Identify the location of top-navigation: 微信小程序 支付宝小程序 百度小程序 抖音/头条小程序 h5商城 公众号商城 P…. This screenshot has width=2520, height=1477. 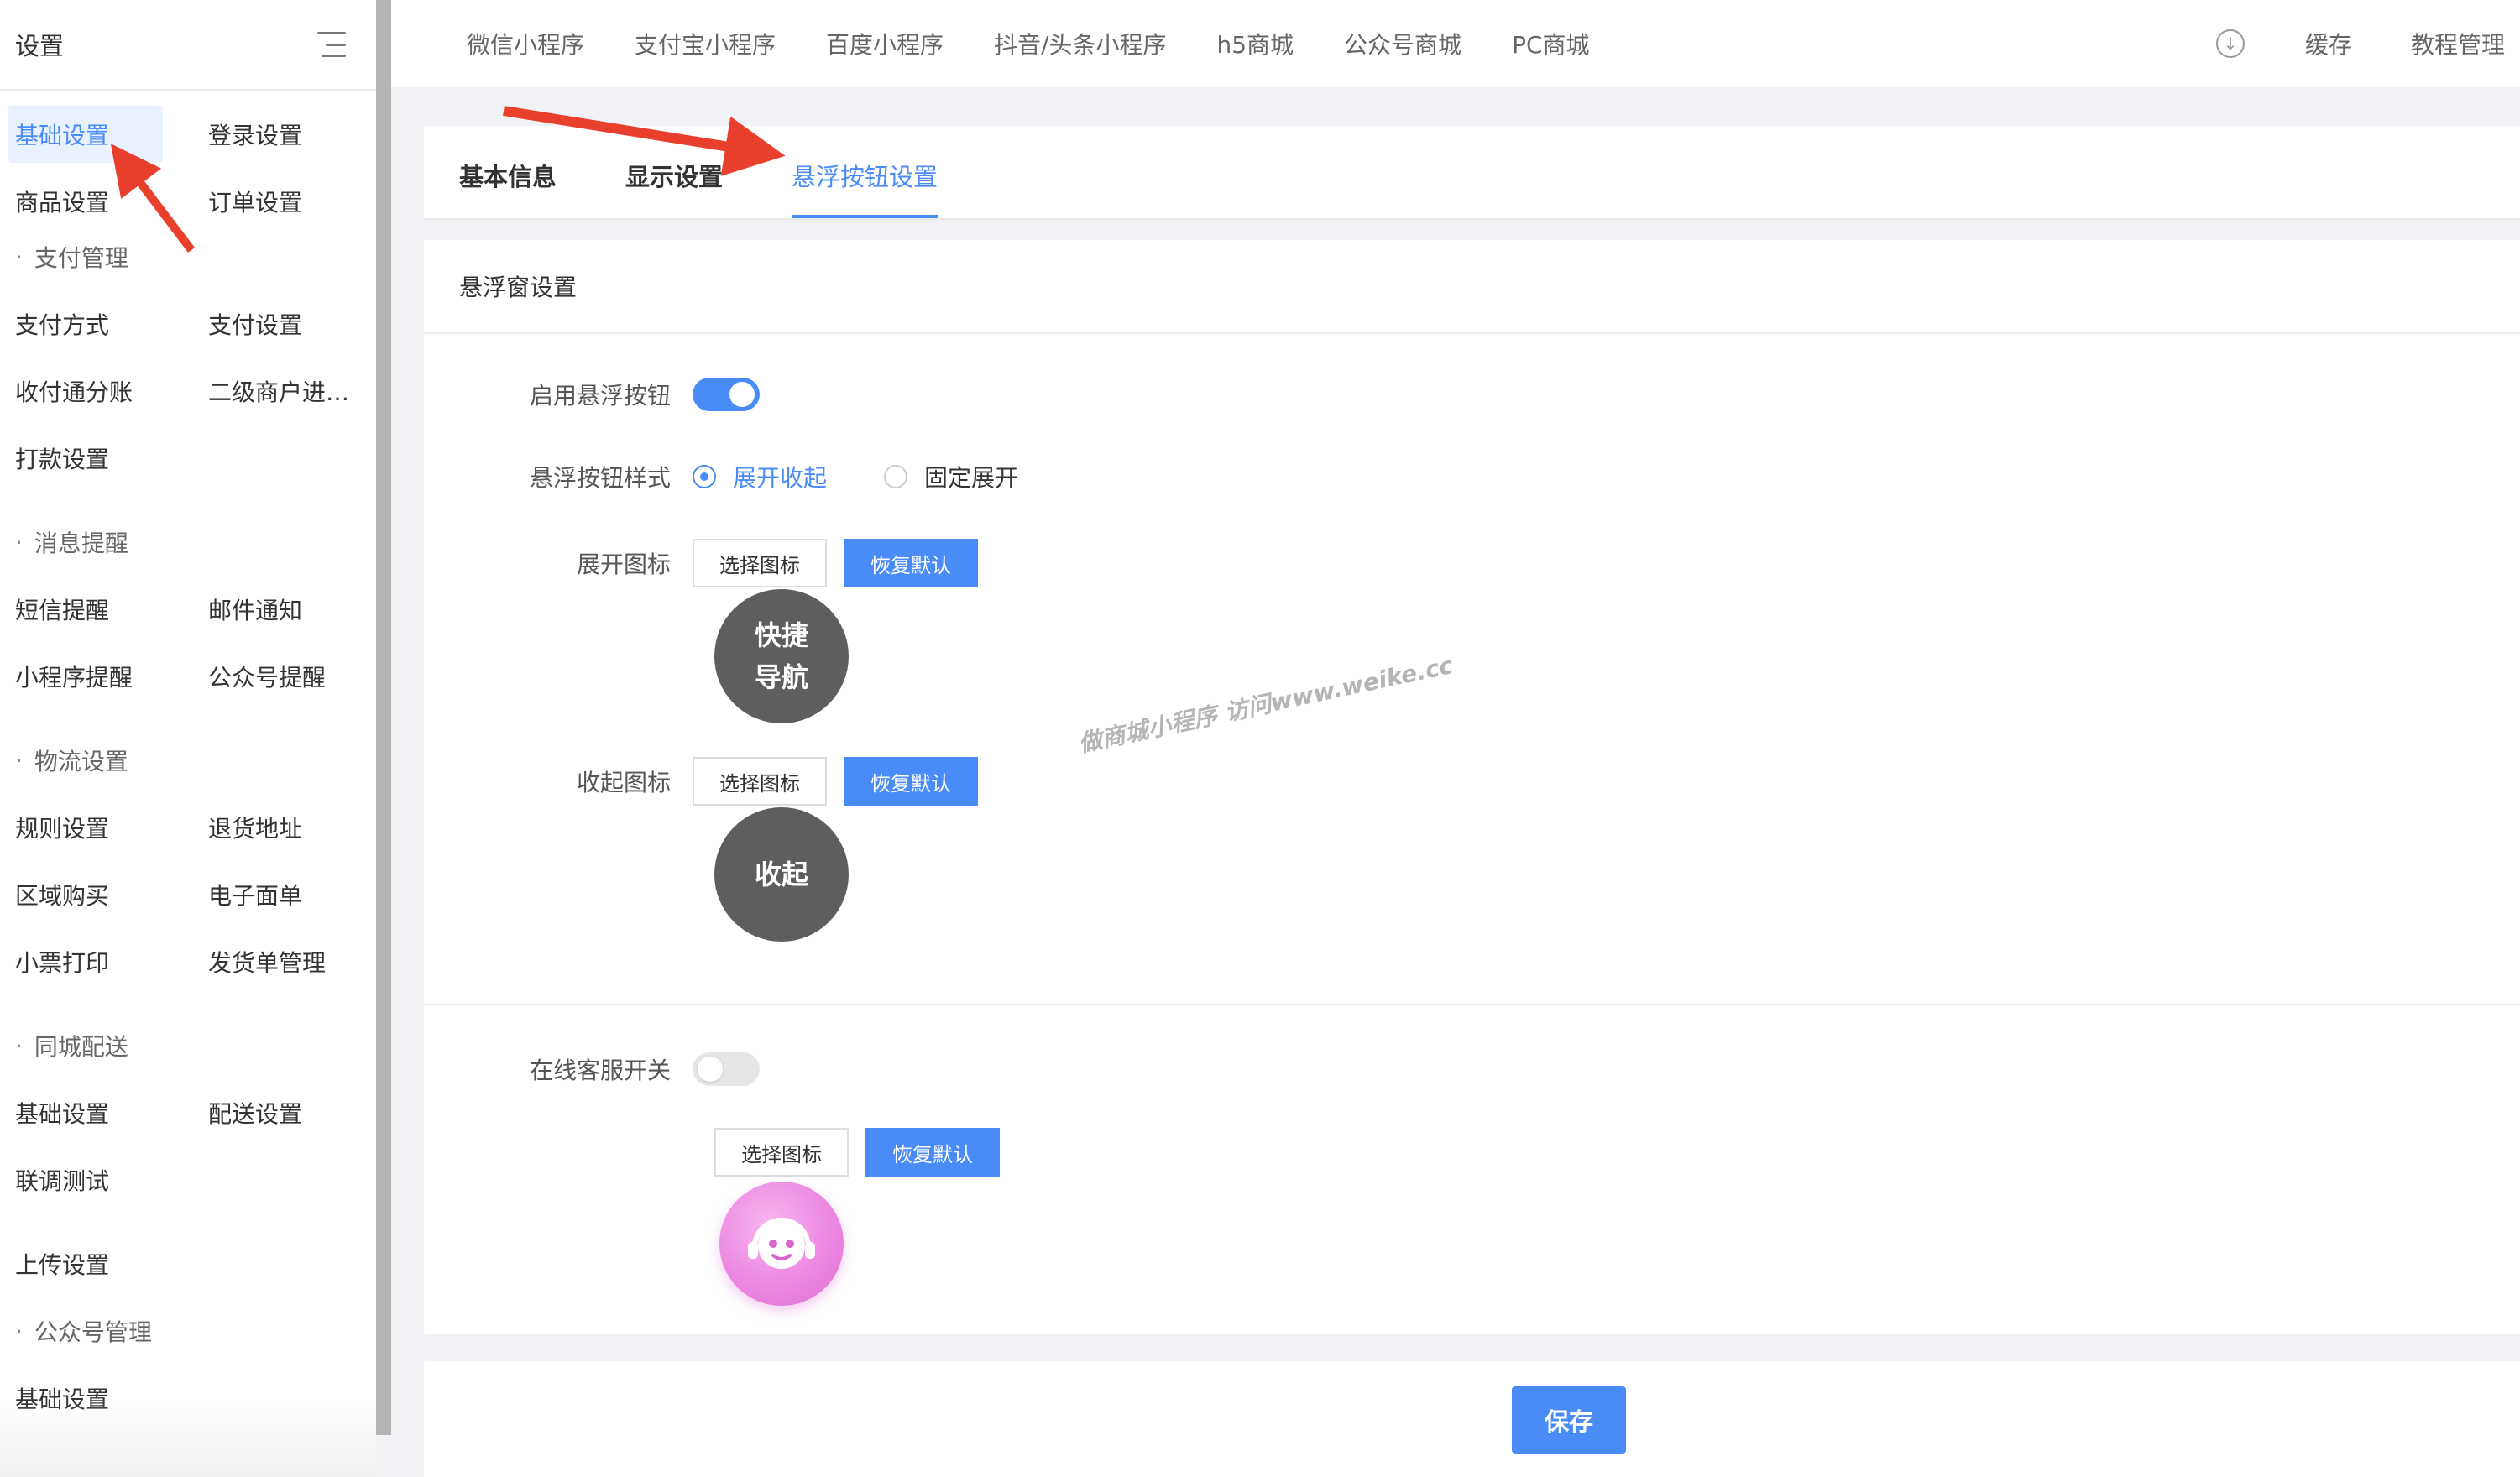
(1455, 43).